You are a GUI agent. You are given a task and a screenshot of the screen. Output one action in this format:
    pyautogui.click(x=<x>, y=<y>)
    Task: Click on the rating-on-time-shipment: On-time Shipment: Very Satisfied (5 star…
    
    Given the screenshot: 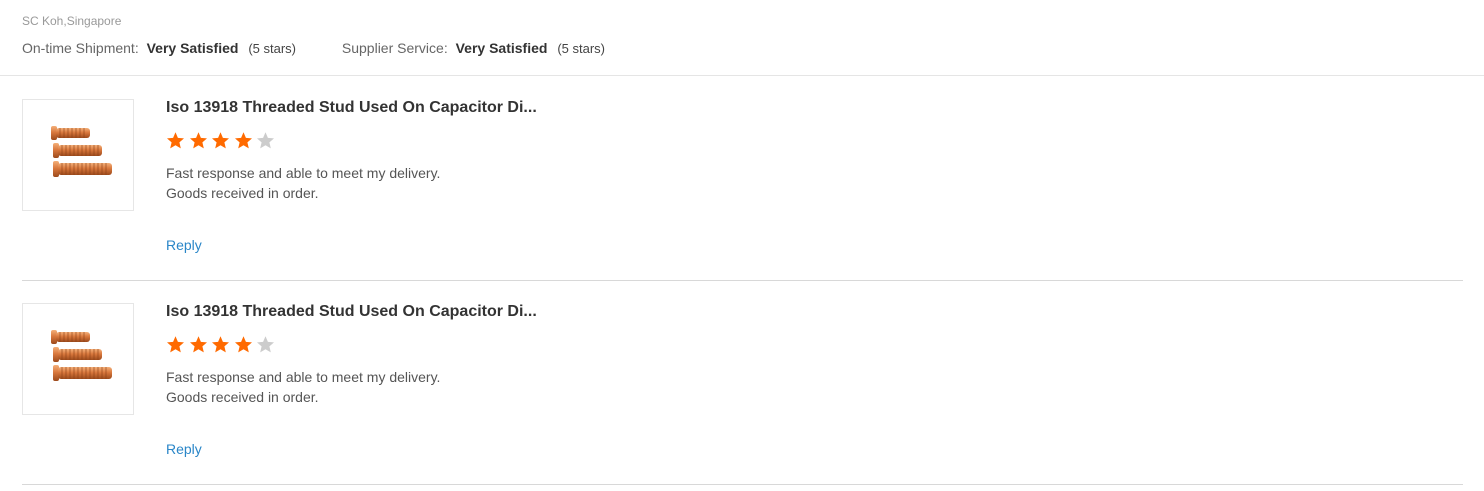 What is the action you would take?
    pyautogui.click(x=159, y=48)
    